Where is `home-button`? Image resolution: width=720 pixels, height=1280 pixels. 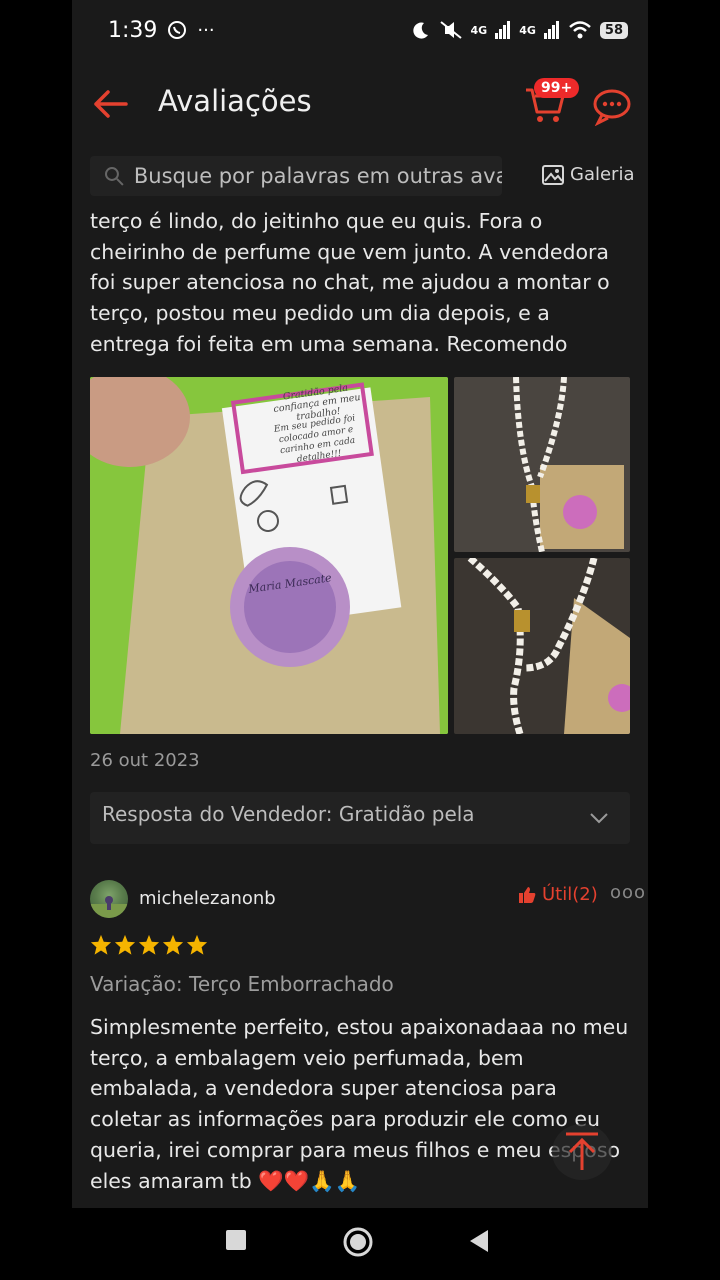 home-button is located at coordinates (358, 1242).